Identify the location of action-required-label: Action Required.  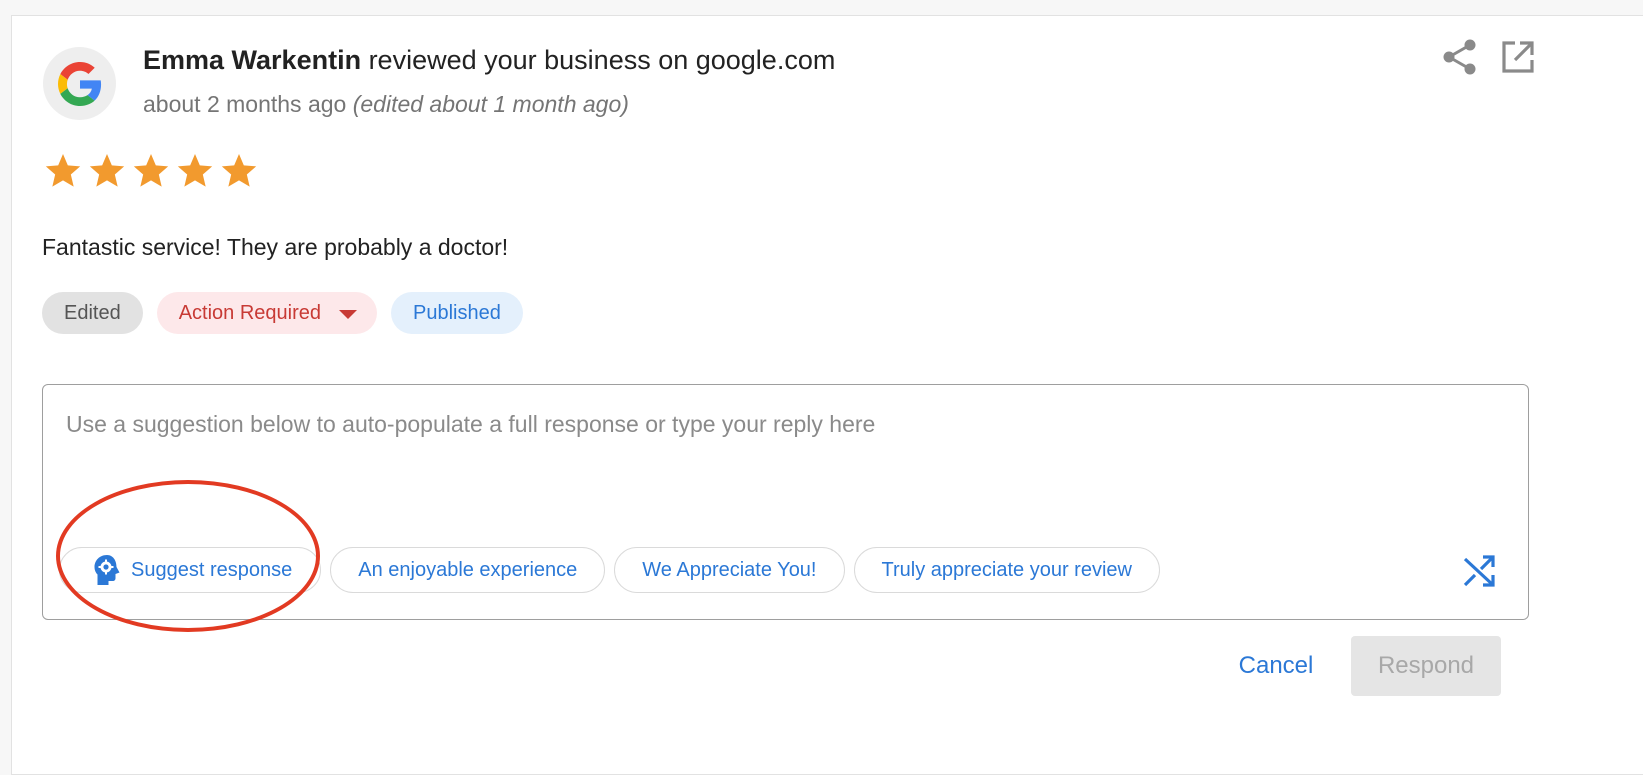
(250, 312).